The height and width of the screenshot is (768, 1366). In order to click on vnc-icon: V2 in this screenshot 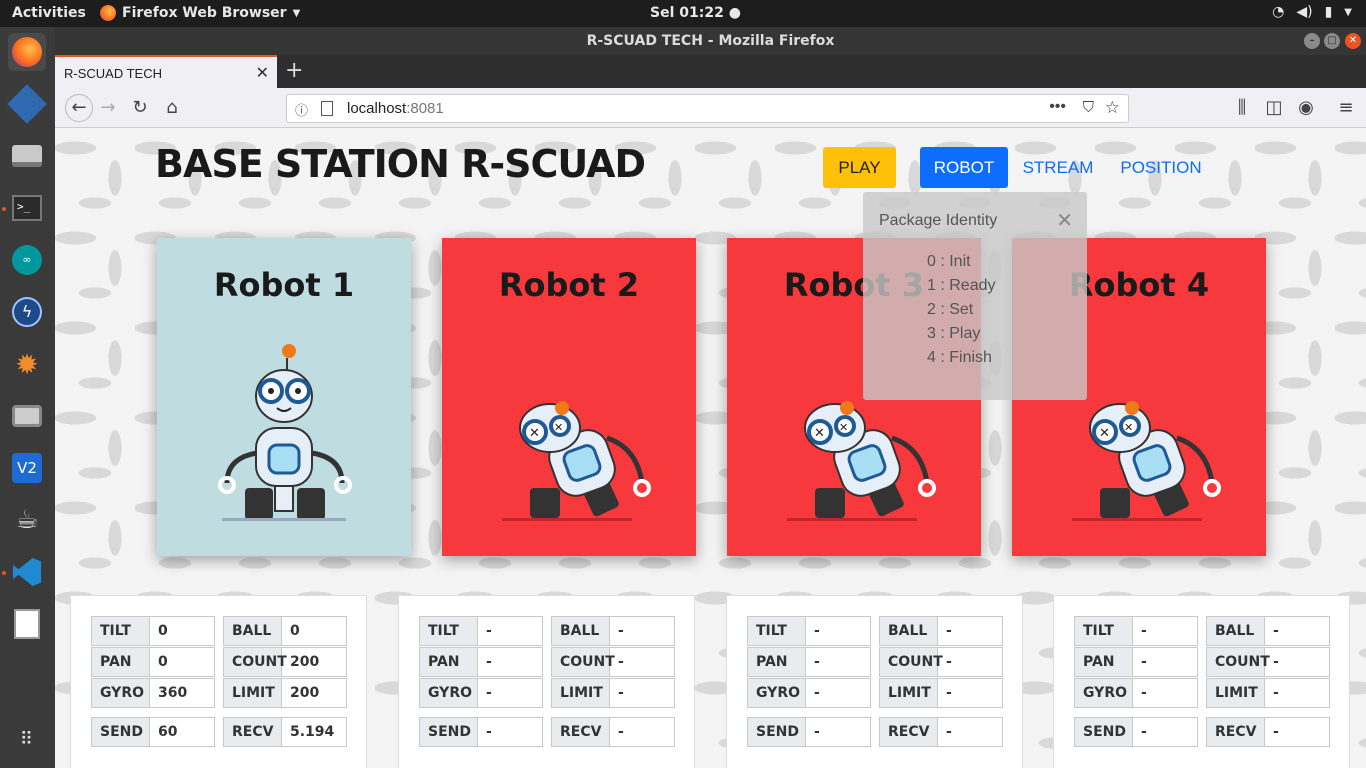, I will do `click(27, 468)`.